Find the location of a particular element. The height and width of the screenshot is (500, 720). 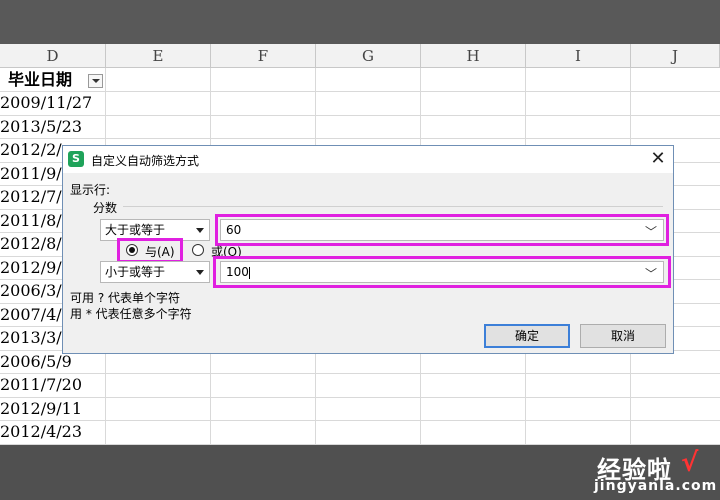

checkmark-icon: √ is located at coordinates (690, 463).